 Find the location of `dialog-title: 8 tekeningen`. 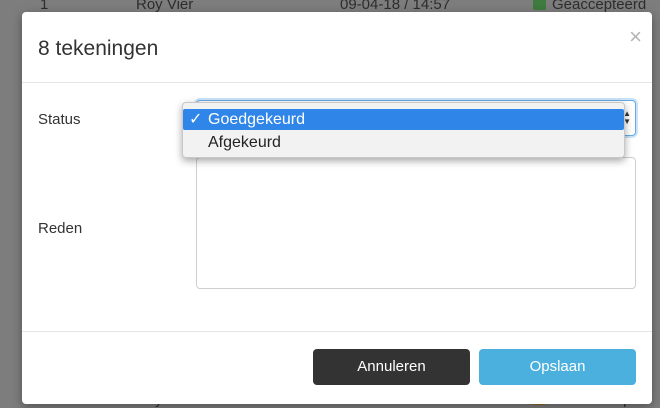

dialog-title: 8 tekeningen is located at coordinates (98, 48).